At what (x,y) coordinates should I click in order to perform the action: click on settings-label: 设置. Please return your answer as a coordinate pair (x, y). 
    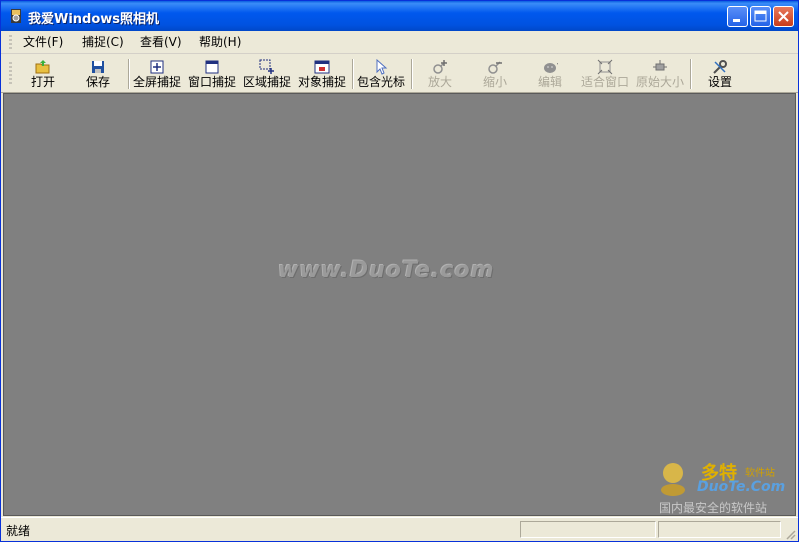
    Looking at the image, I should click on (719, 82).